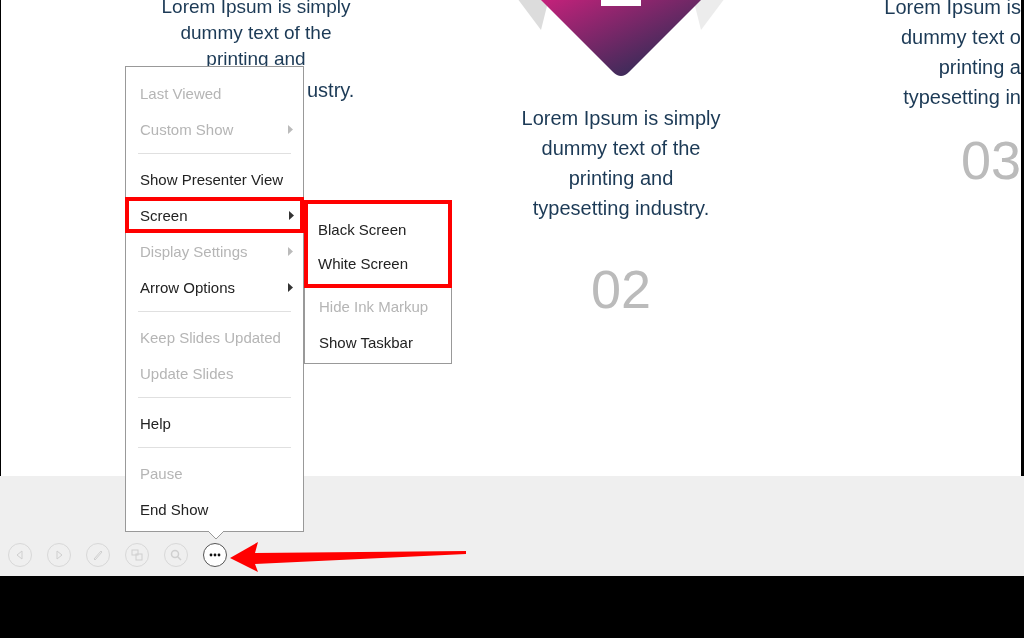 Image resolution: width=1024 pixels, height=638 pixels. Describe the element at coordinates (137, 555) in the screenshot. I see `slides-icon` at that location.